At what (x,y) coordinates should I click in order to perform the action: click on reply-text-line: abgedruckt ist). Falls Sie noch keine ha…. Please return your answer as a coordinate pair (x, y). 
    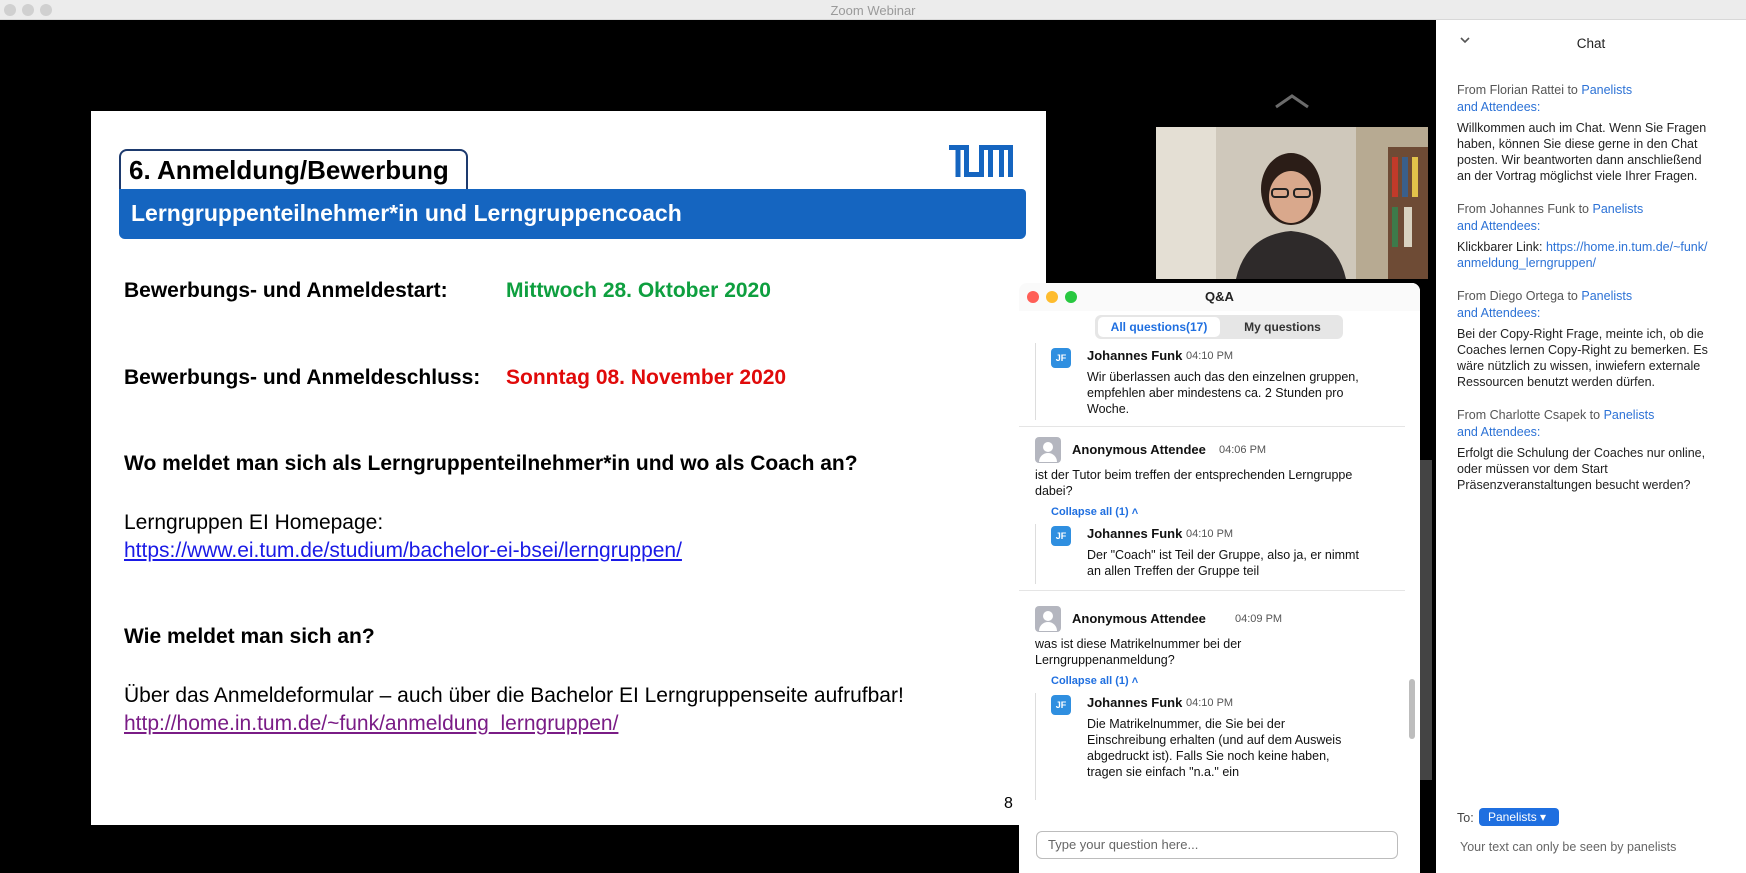
    Looking at the image, I should click on (1208, 756).